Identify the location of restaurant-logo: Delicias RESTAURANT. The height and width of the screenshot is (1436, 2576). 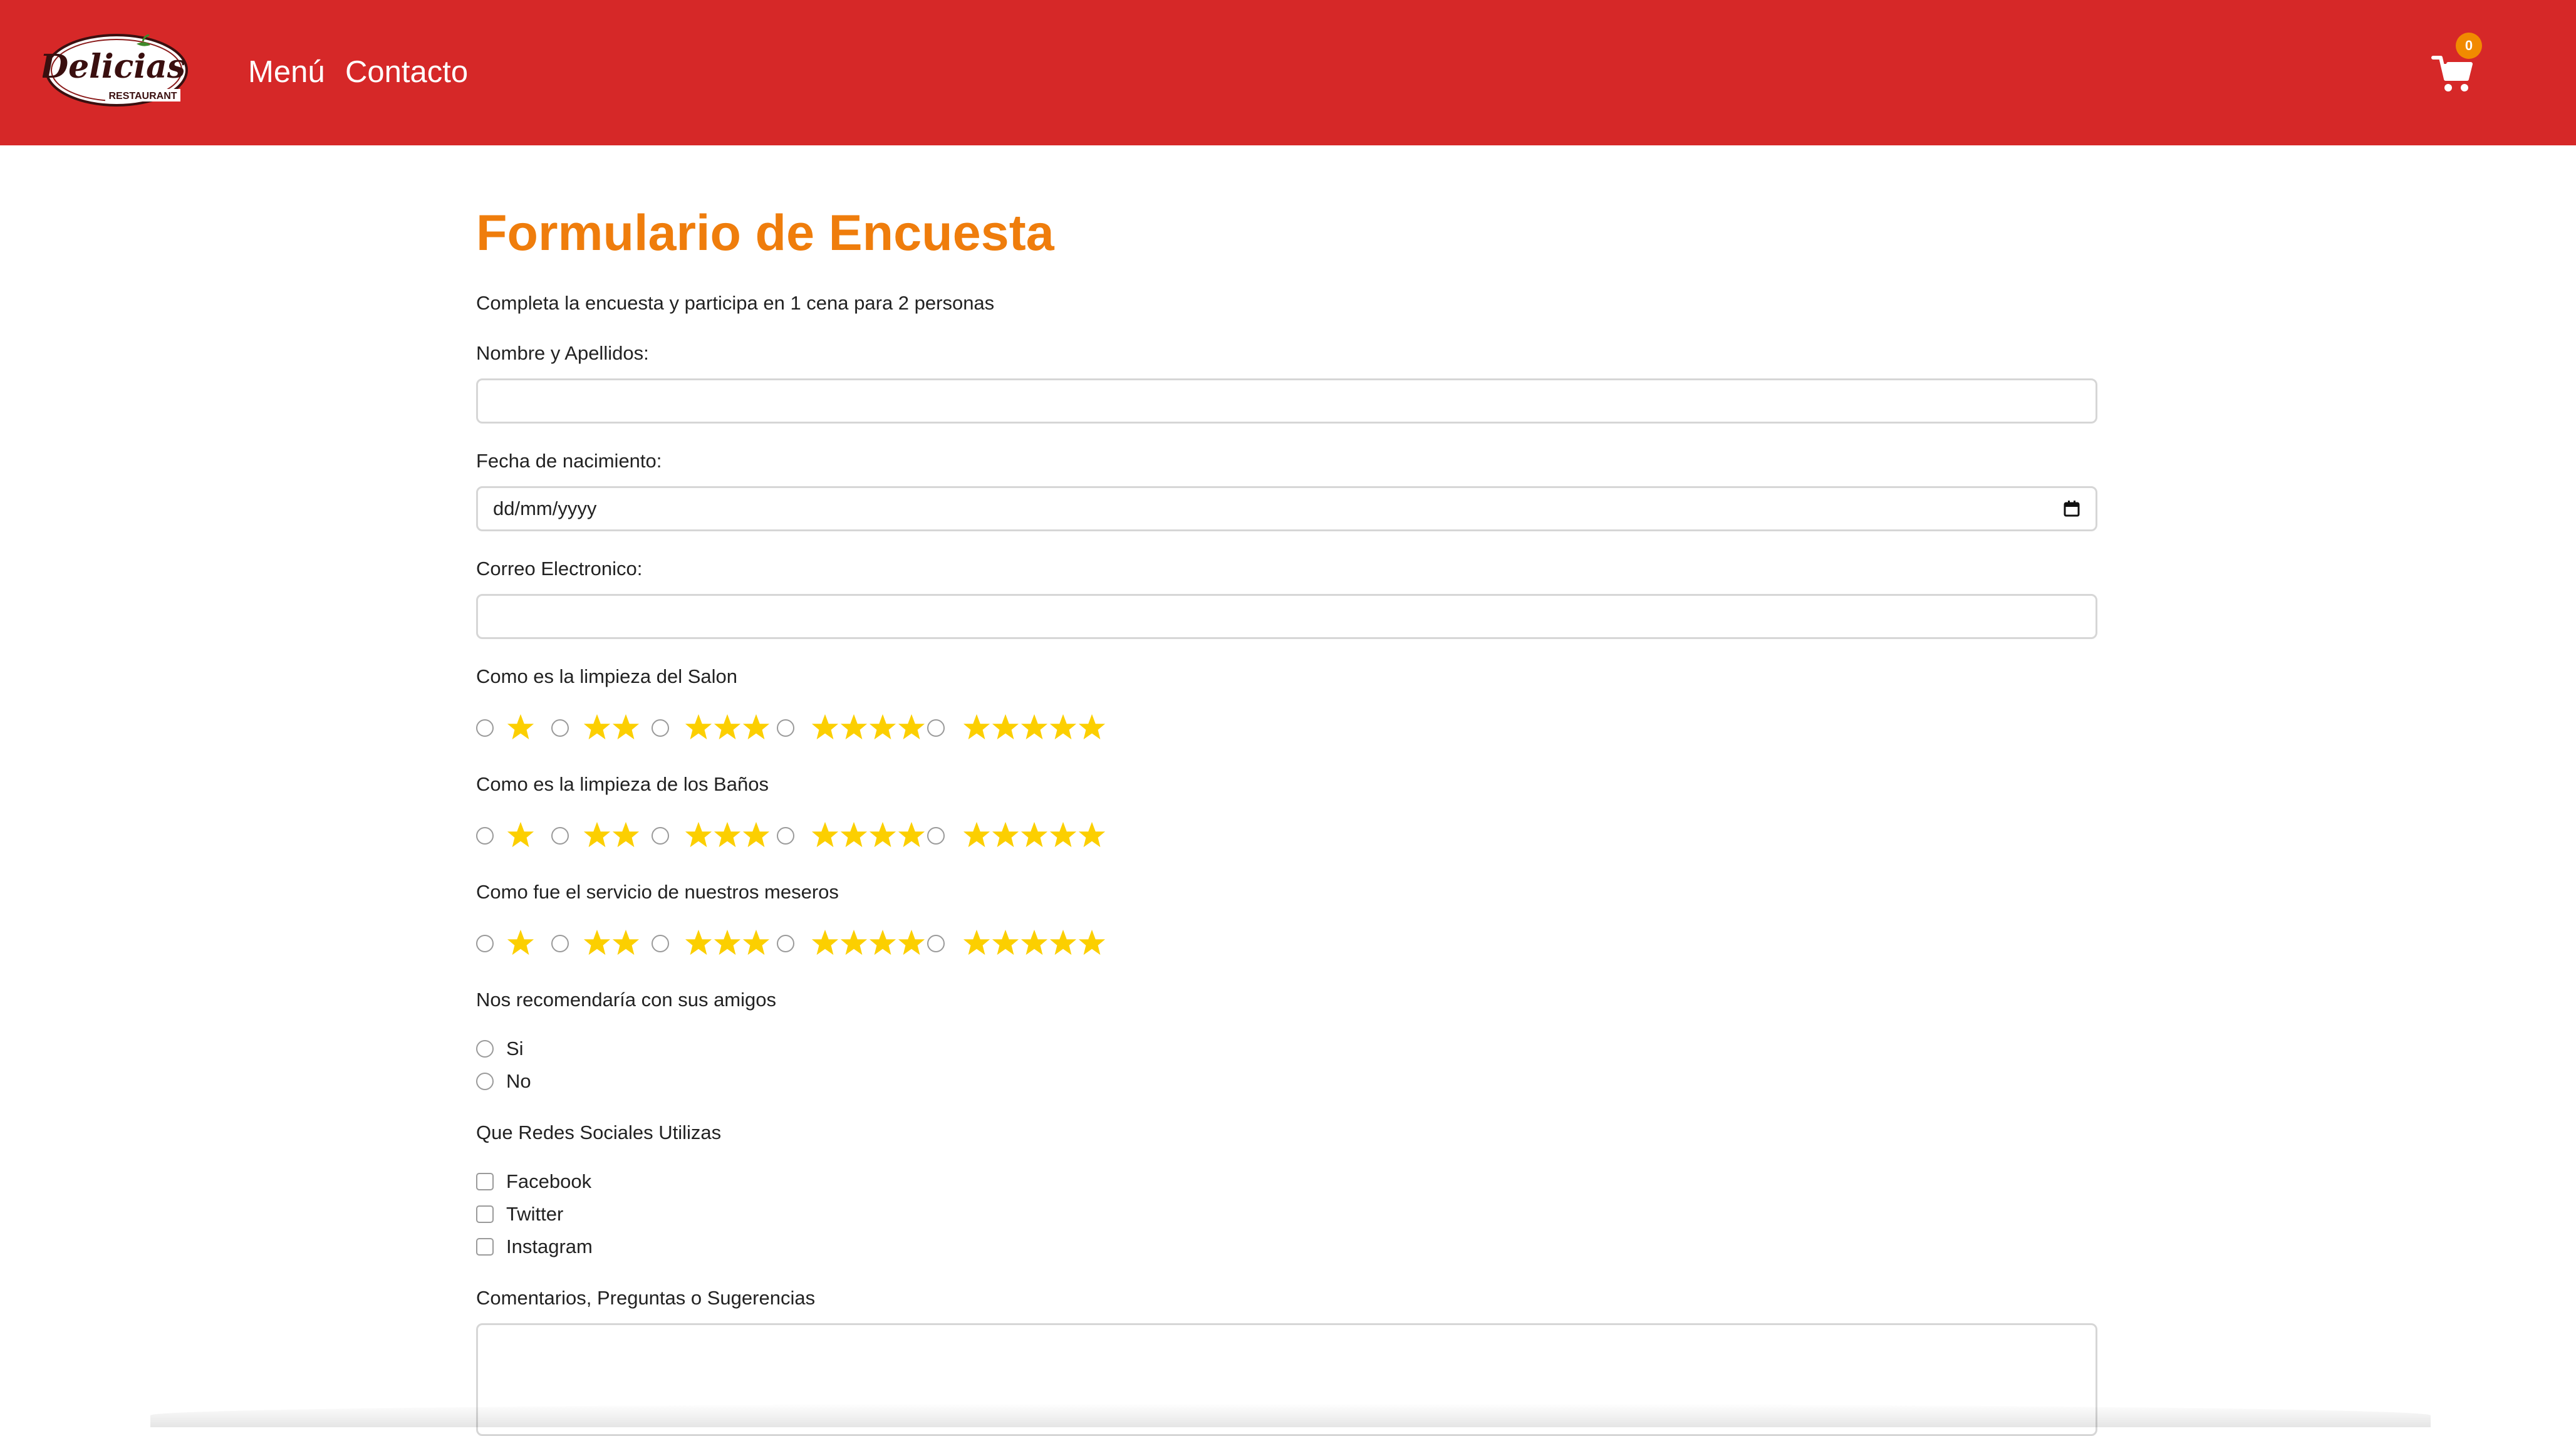
(114, 72).